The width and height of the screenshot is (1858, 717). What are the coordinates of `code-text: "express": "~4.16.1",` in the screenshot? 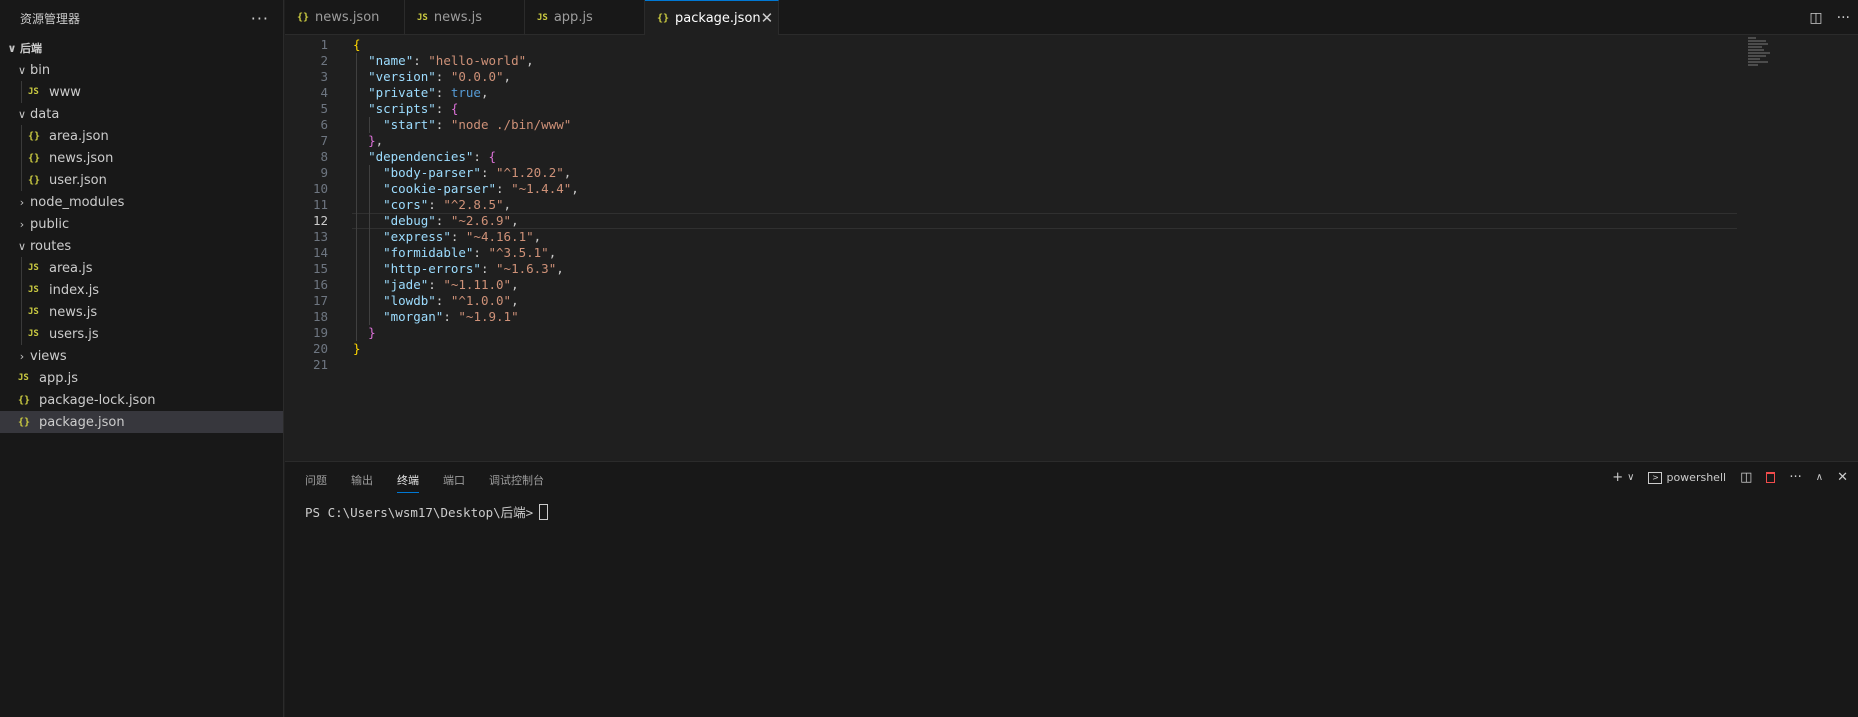 It's located at (447, 237).